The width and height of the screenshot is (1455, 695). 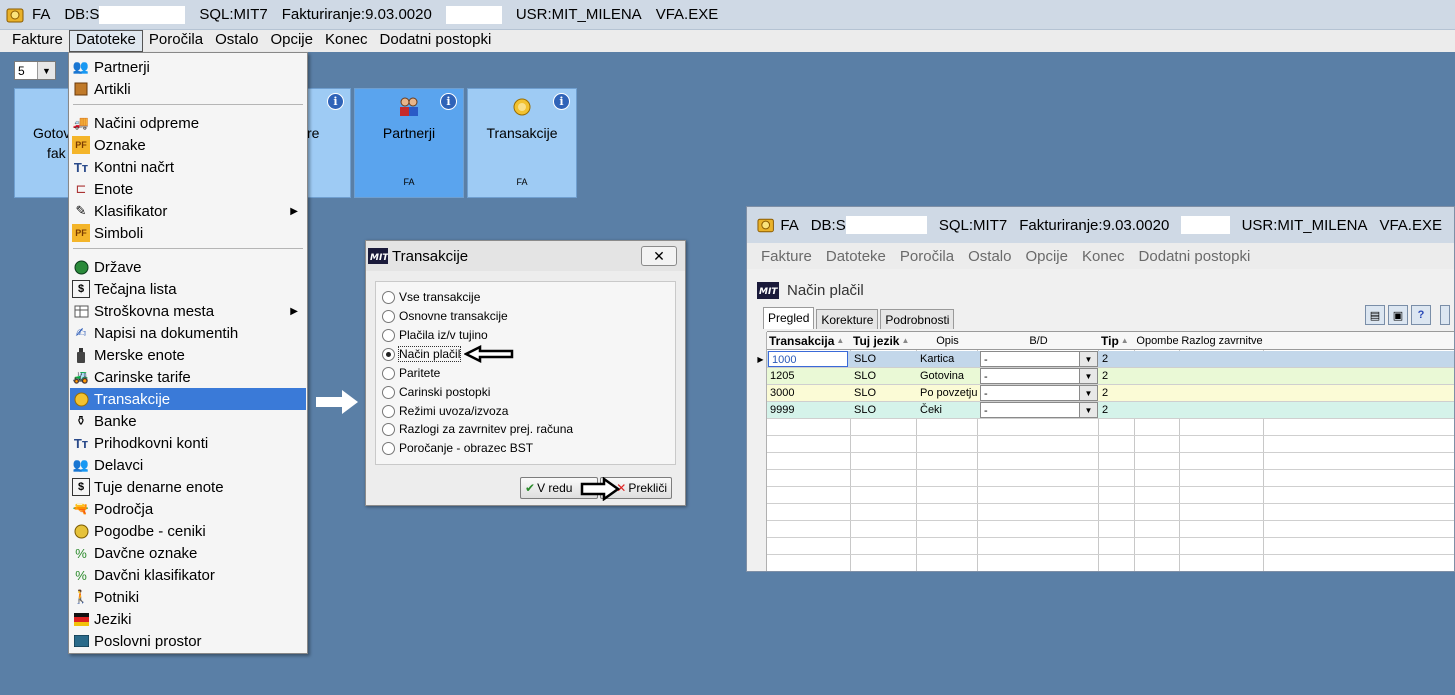 I want to click on radio-option: Carinski postopki, so click(x=436, y=392).